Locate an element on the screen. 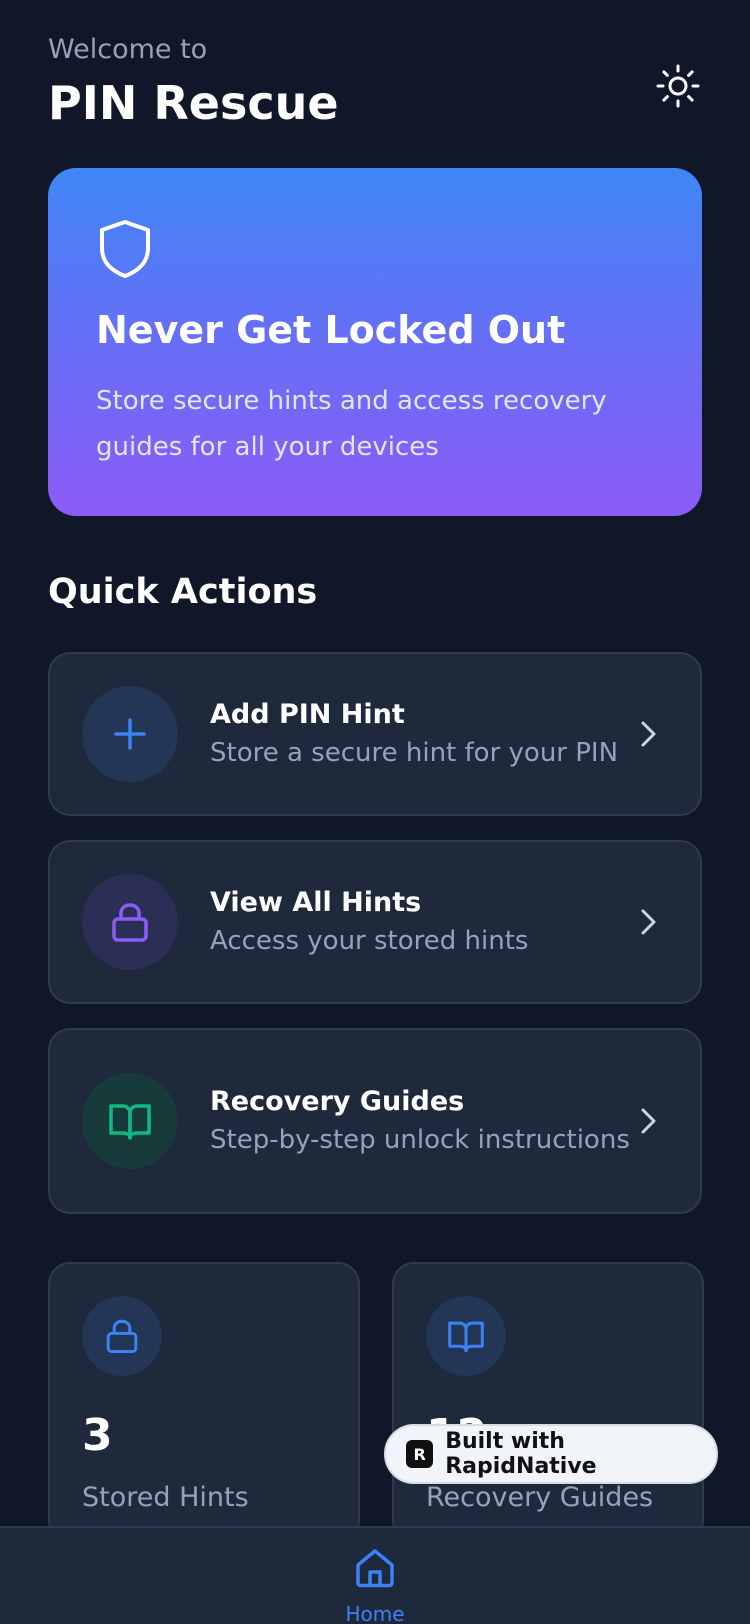 This screenshot has height=1624, width=750. recovery-guides-stat-card: 12 Recovery Guides is located at coordinates (548, 1402).